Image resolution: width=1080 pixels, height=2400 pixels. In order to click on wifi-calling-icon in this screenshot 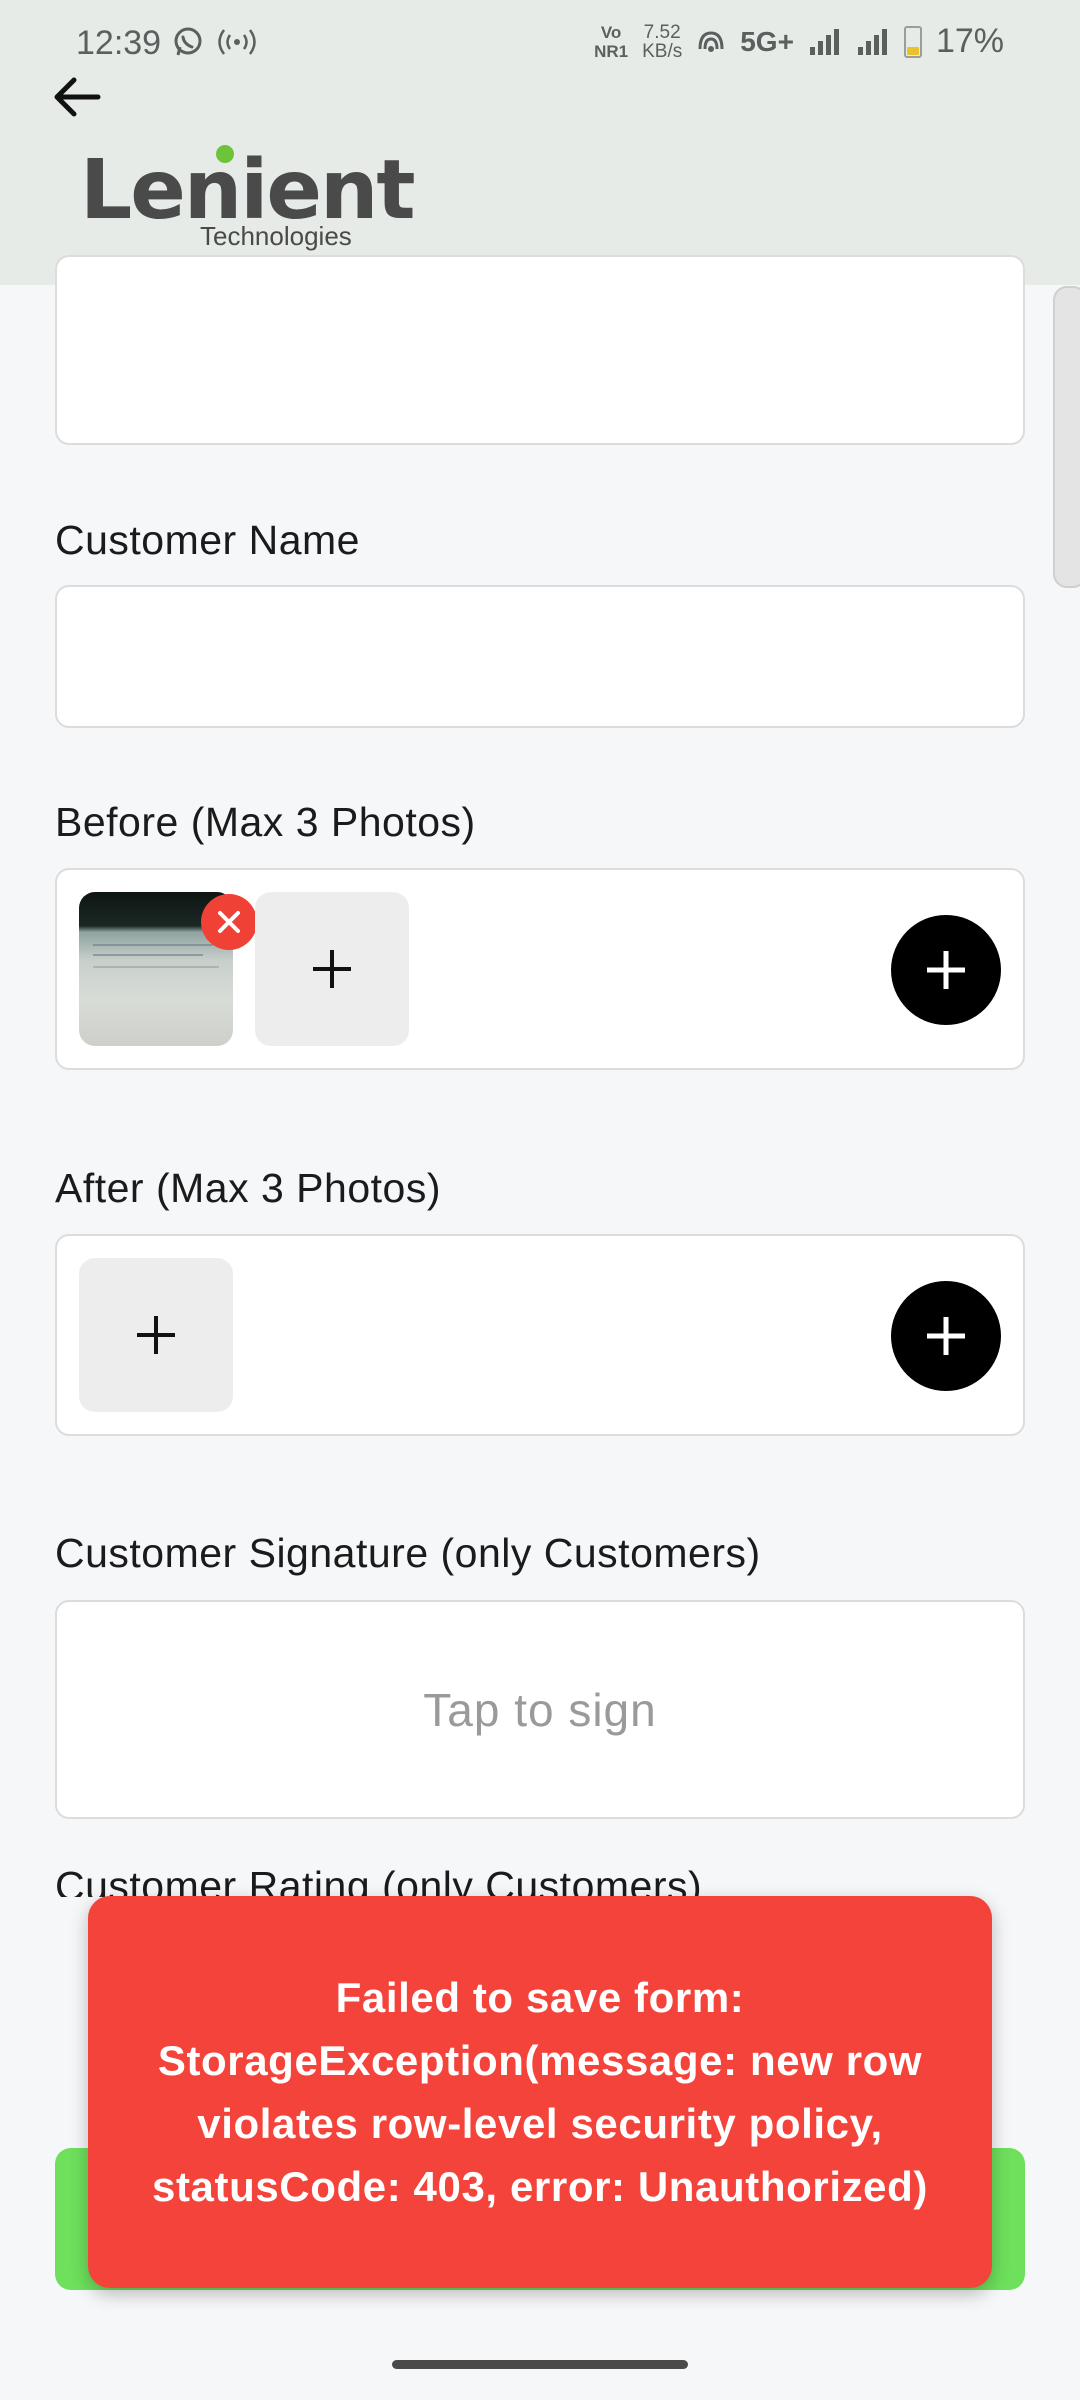, I will do `click(711, 41)`.